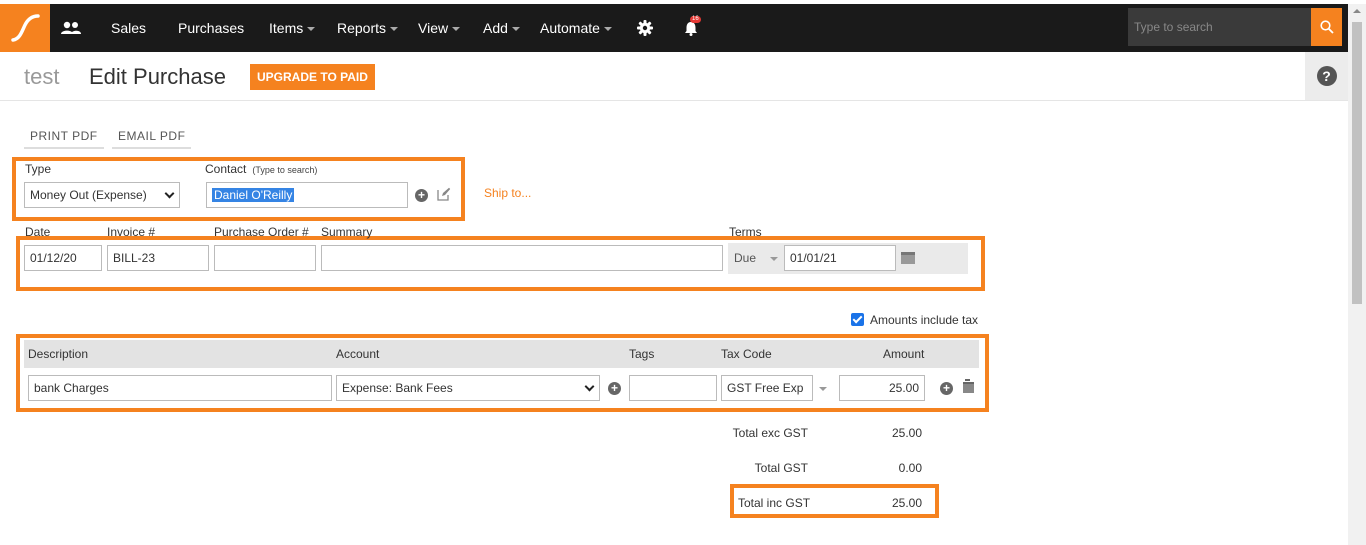 Image resolution: width=1366 pixels, height=545 pixels. Describe the element at coordinates (102, 195) in the screenshot. I see `type-select: Money Out (Expense)` at that location.